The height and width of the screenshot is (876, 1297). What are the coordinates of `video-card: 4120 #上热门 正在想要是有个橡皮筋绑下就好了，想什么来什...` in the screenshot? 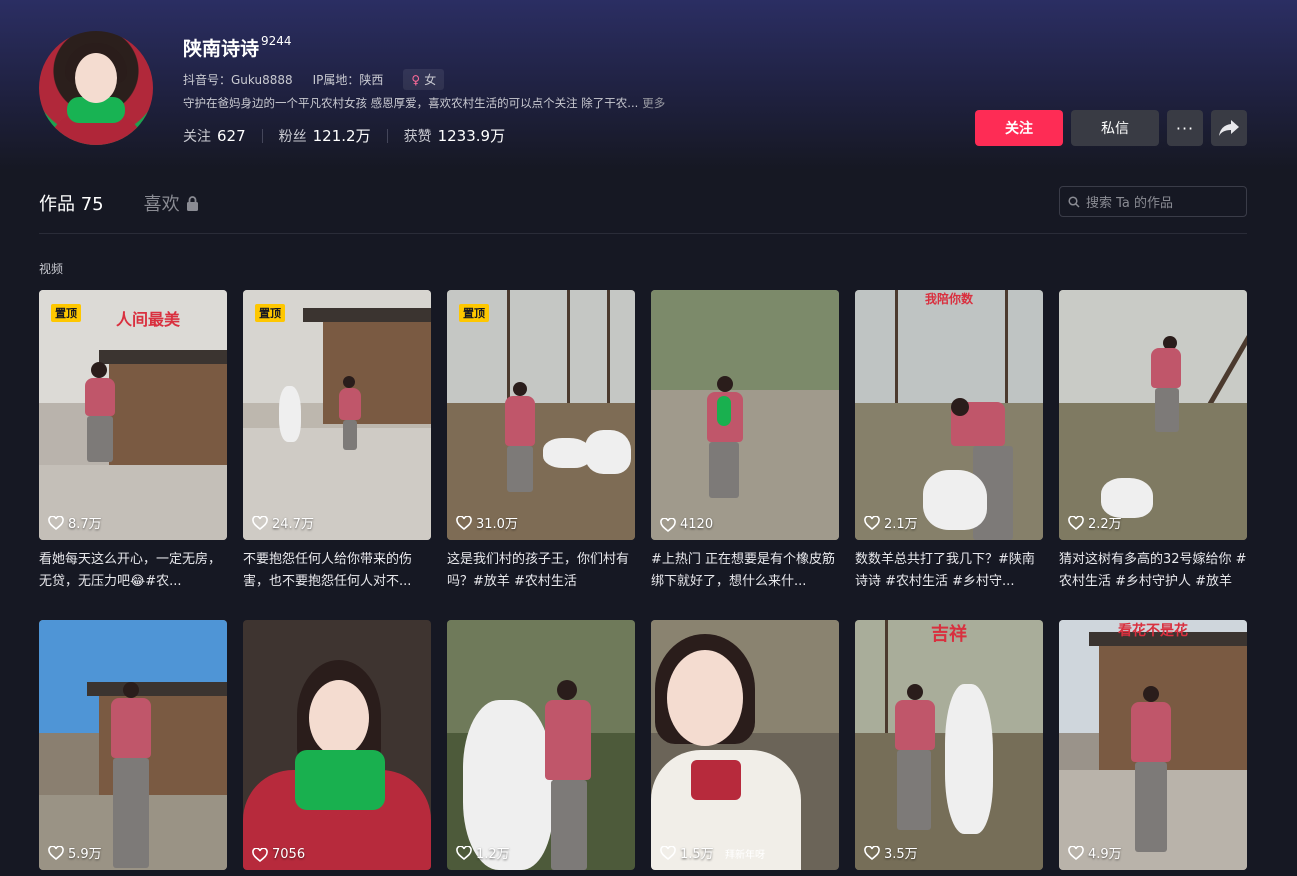 It's located at (745, 441).